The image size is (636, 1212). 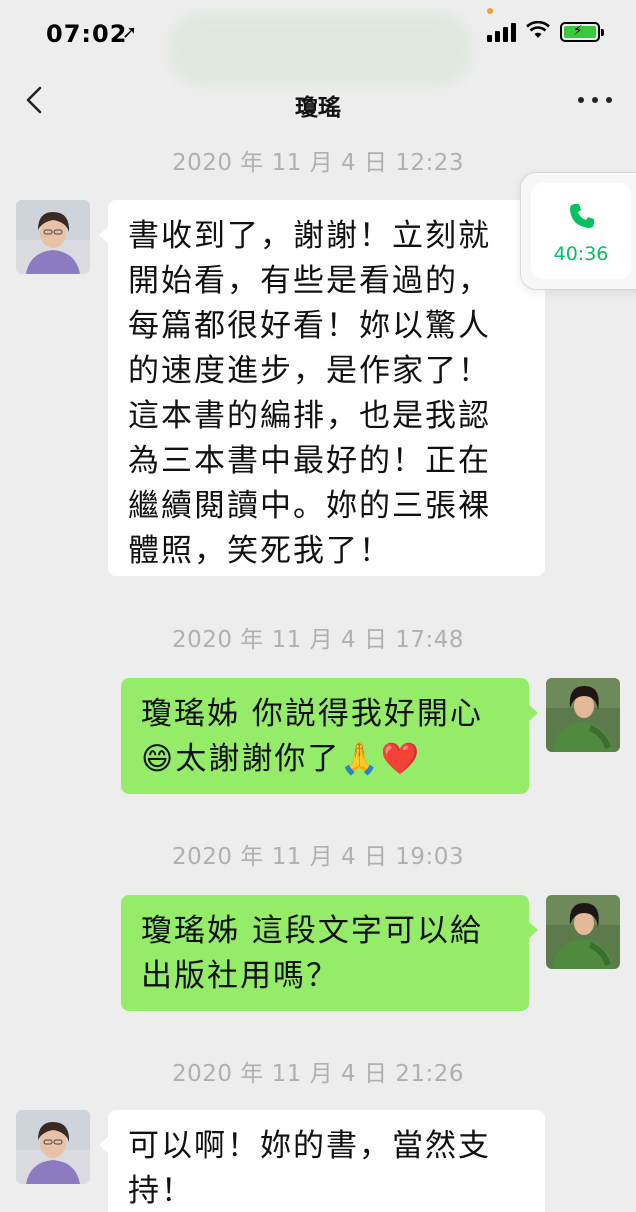 I want to click on location-arrow-icon: ➚, so click(x=130, y=32).